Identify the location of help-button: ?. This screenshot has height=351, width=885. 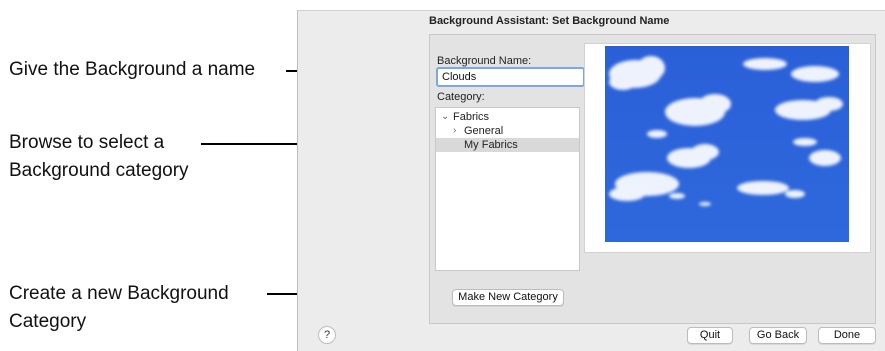
(327, 335).